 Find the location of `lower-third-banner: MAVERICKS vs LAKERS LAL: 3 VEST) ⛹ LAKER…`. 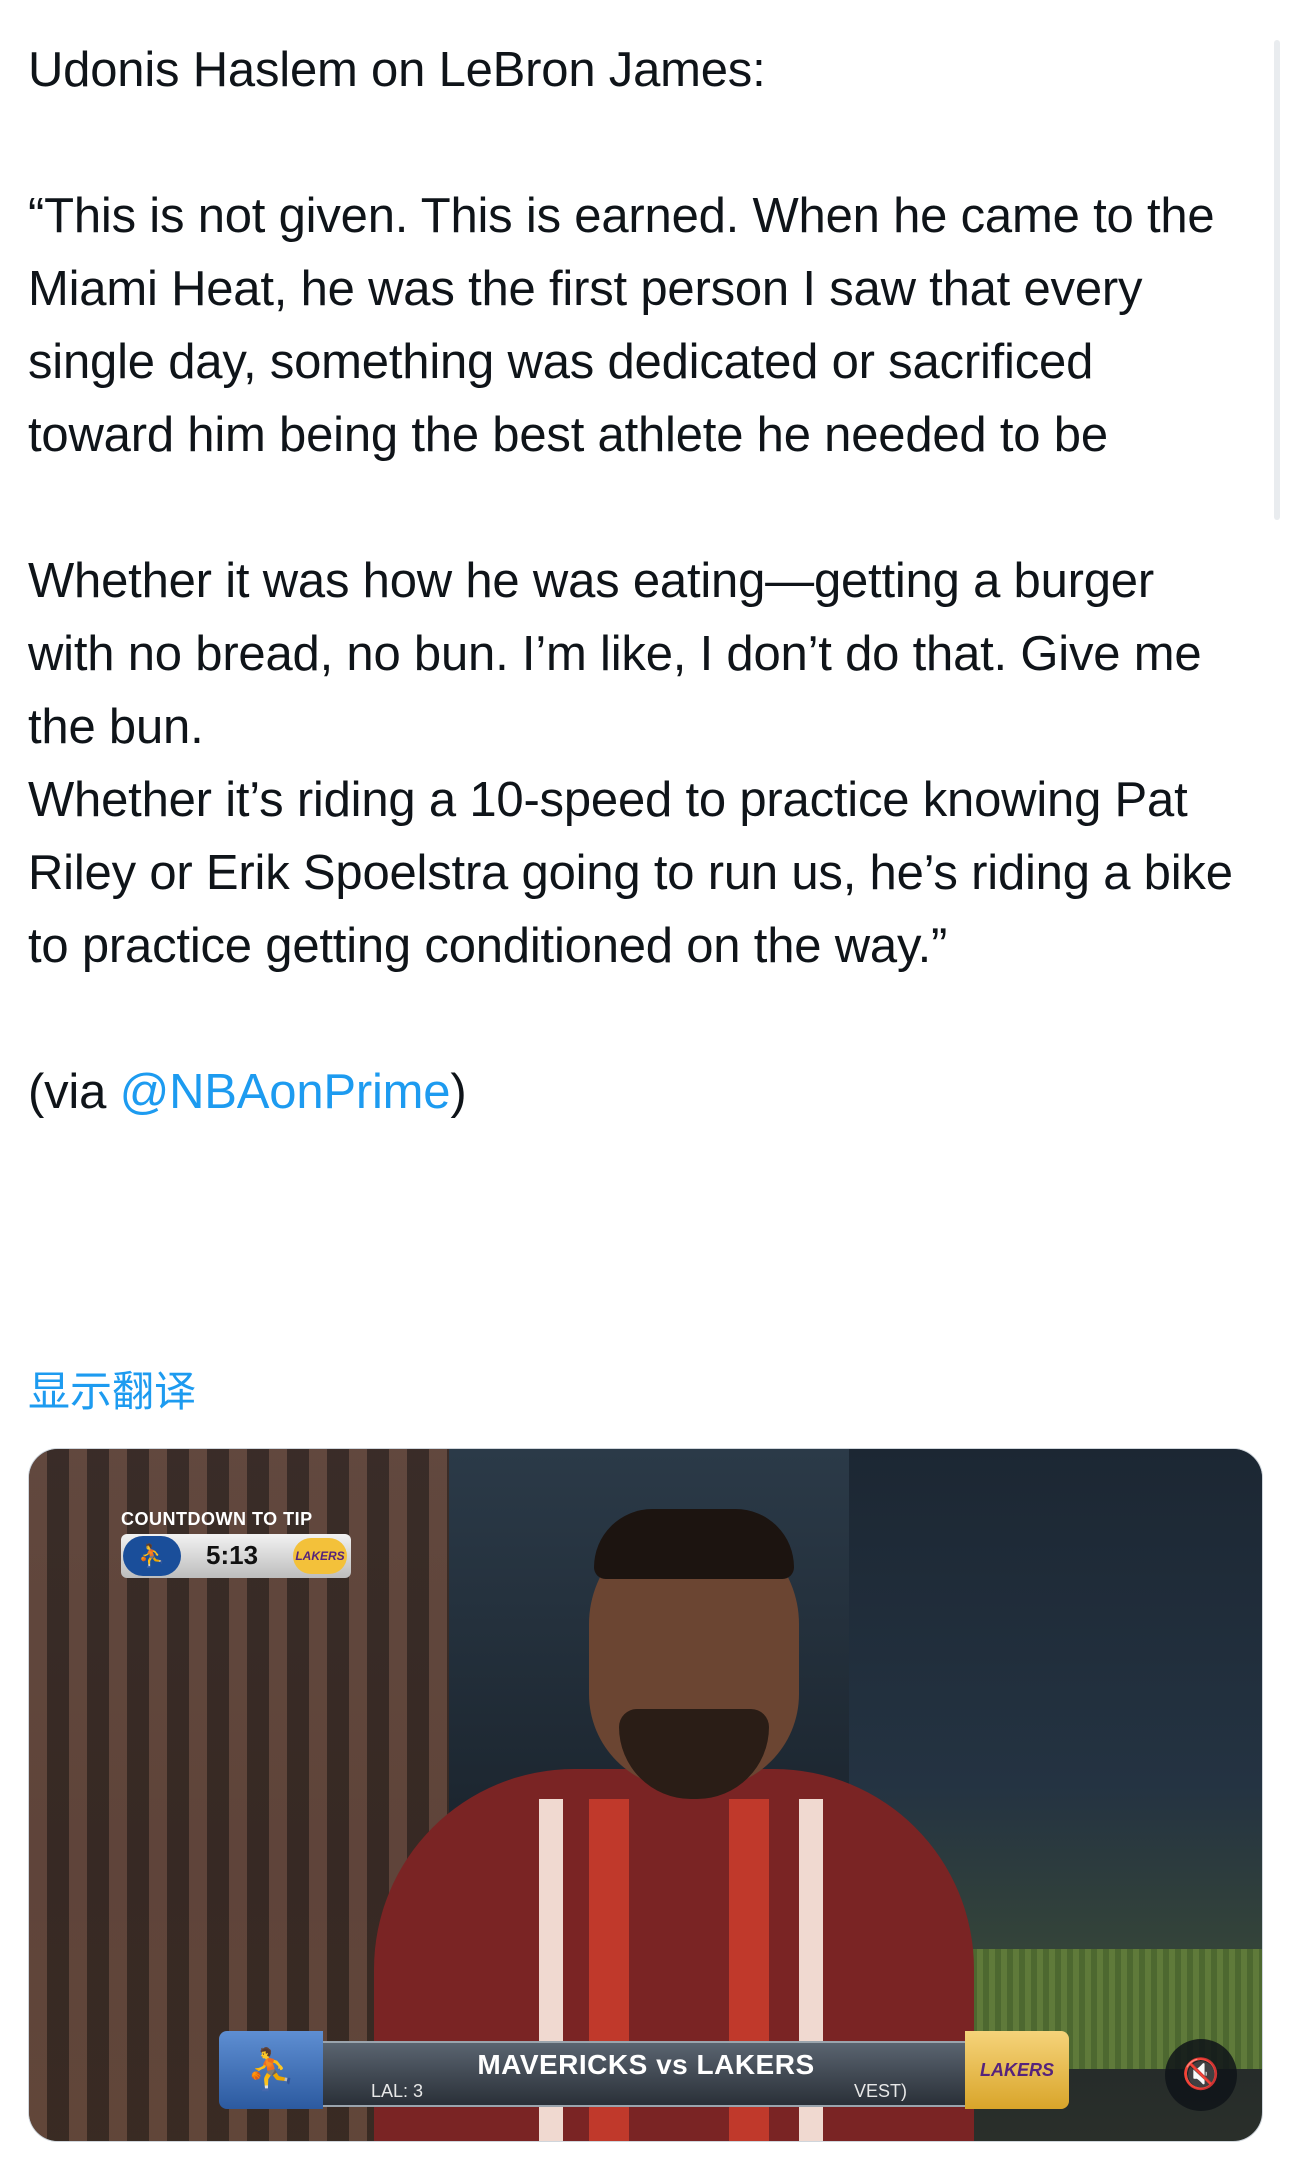

lower-third-banner: MAVERICKS vs LAKERS LAL: 3 VEST) ⛹ LAKER… is located at coordinates (664, 2070).